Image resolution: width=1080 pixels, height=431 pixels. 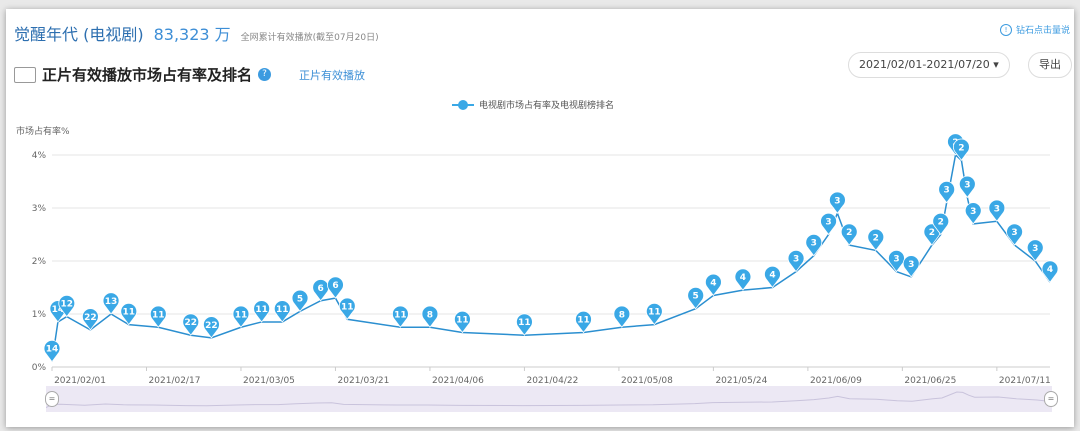 What do you see at coordinates (741, 381) in the screenshot?
I see `x-tick-label: 2021/05/24` at bounding box center [741, 381].